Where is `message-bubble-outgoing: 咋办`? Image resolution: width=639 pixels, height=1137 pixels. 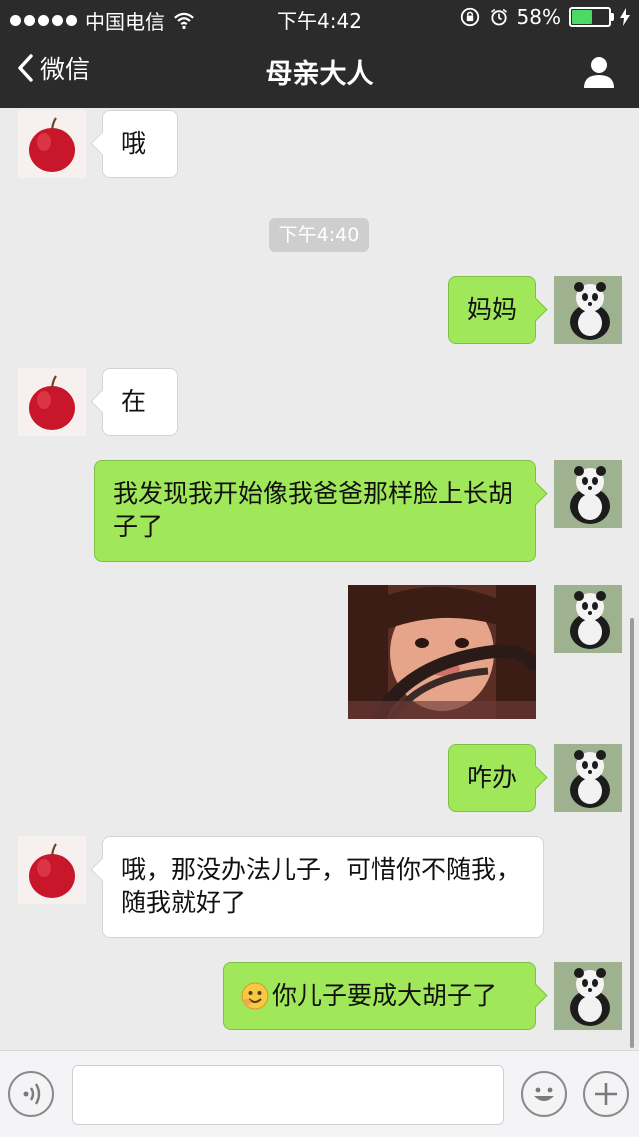
message-bubble-outgoing: 咋办 is located at coordinates (492, 778).